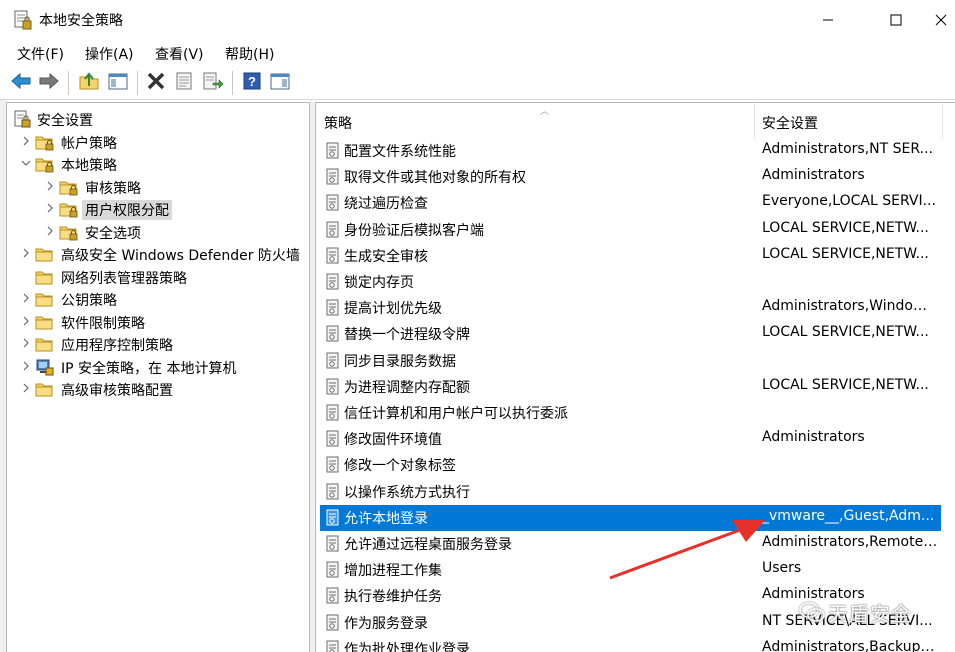  Describe the element at coordinates (68, 232) in the screenshot. I see `folder-lock-icon` at that location.